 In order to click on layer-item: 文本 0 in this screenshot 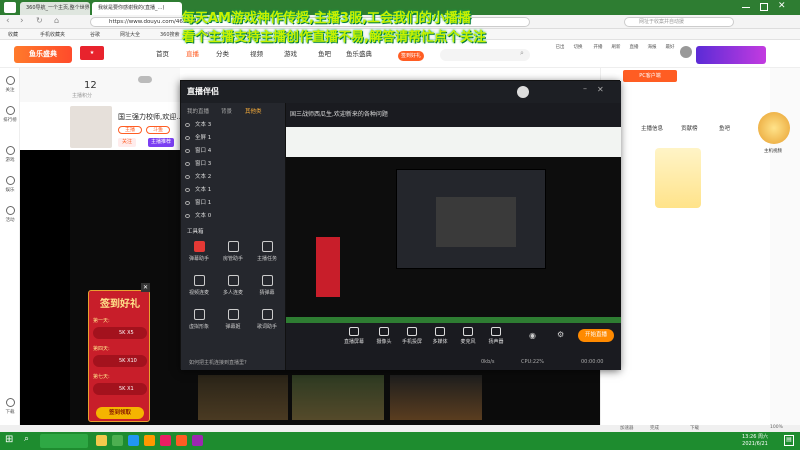, I will do `click(233, 216)`.